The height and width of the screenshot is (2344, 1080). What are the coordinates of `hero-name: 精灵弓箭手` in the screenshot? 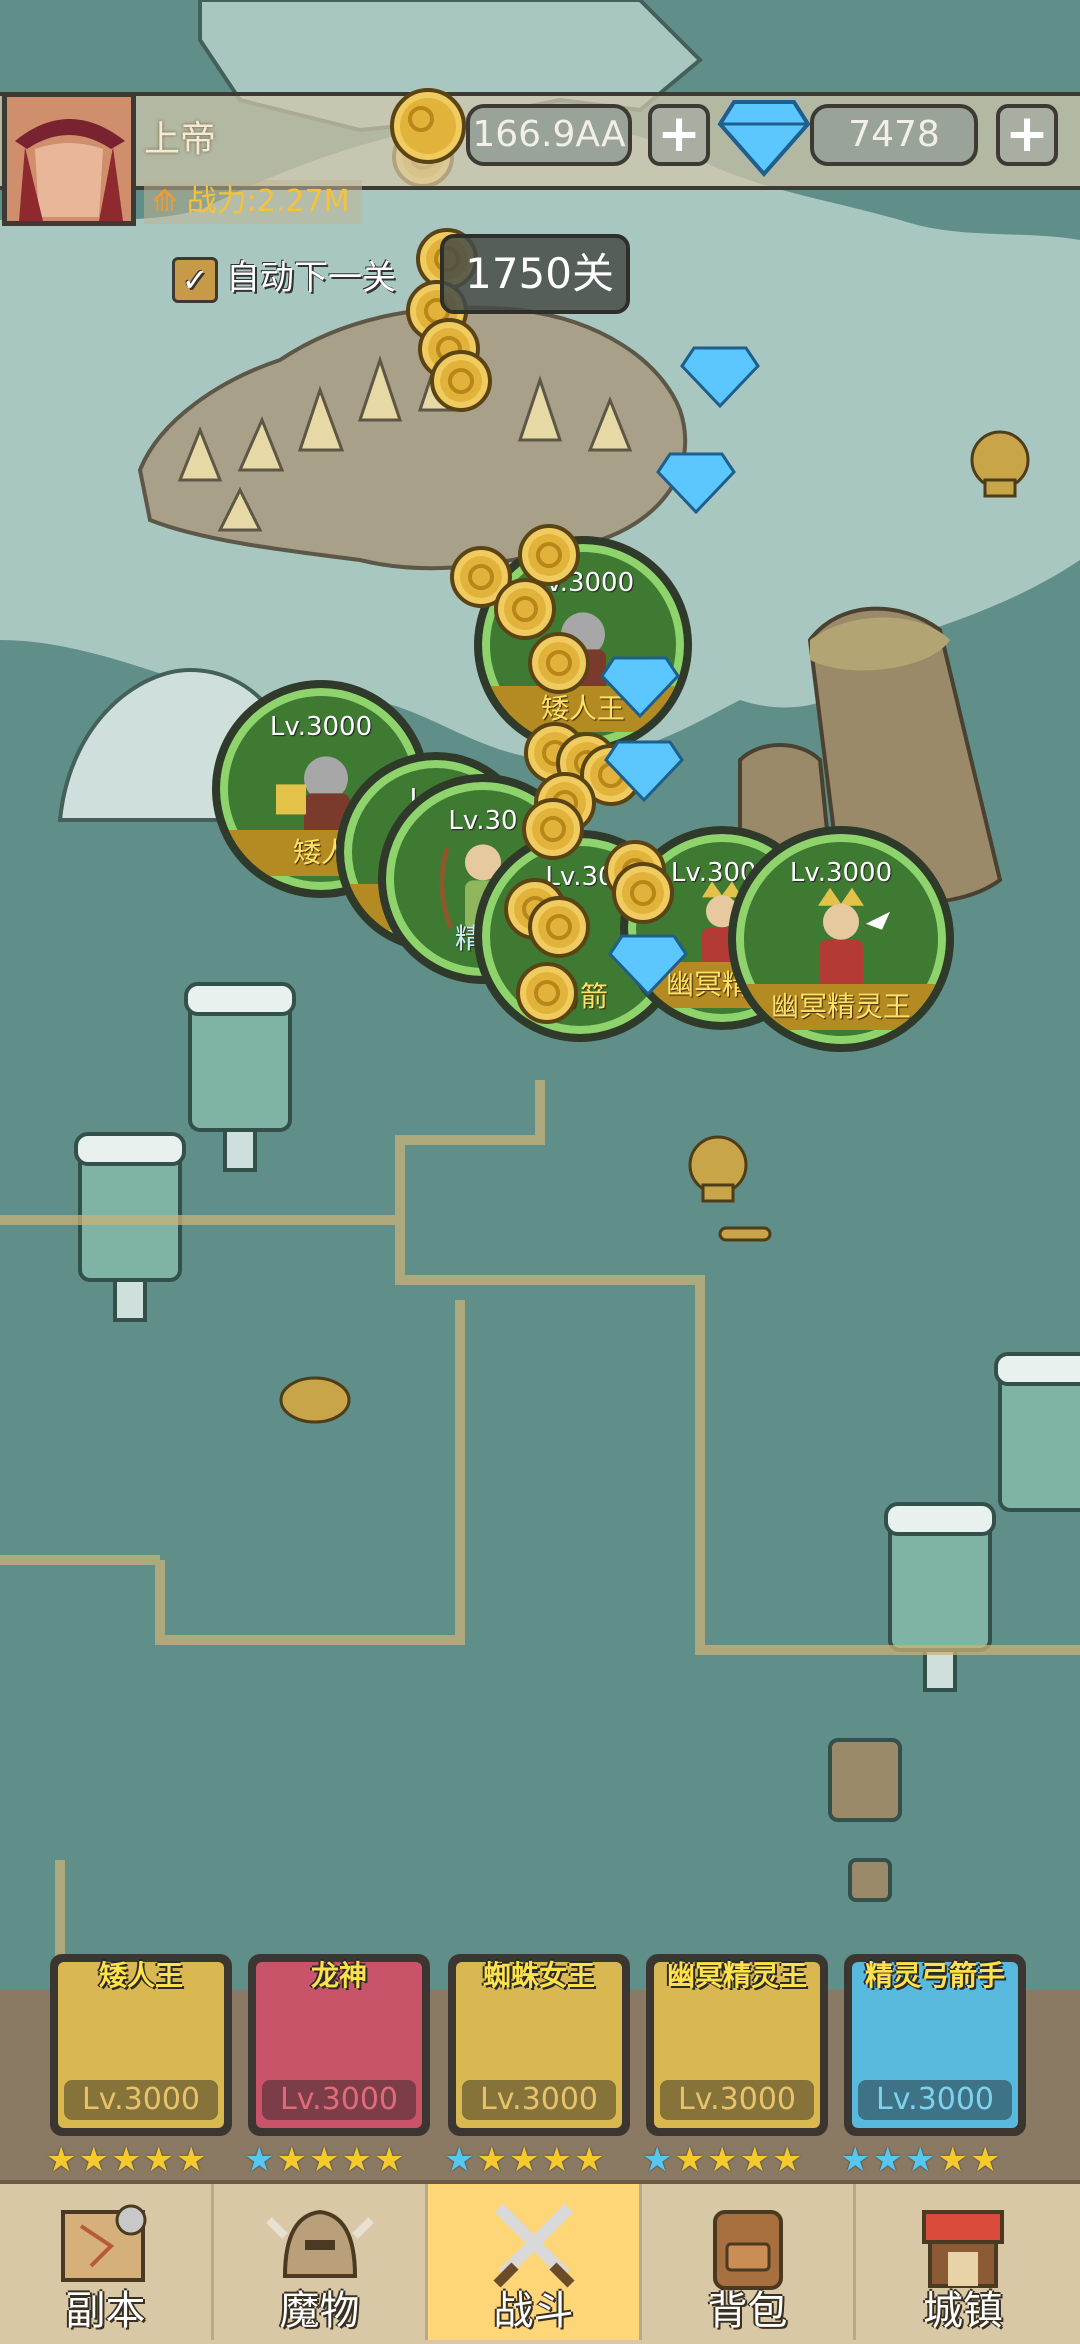 It's located at (934, 1975).